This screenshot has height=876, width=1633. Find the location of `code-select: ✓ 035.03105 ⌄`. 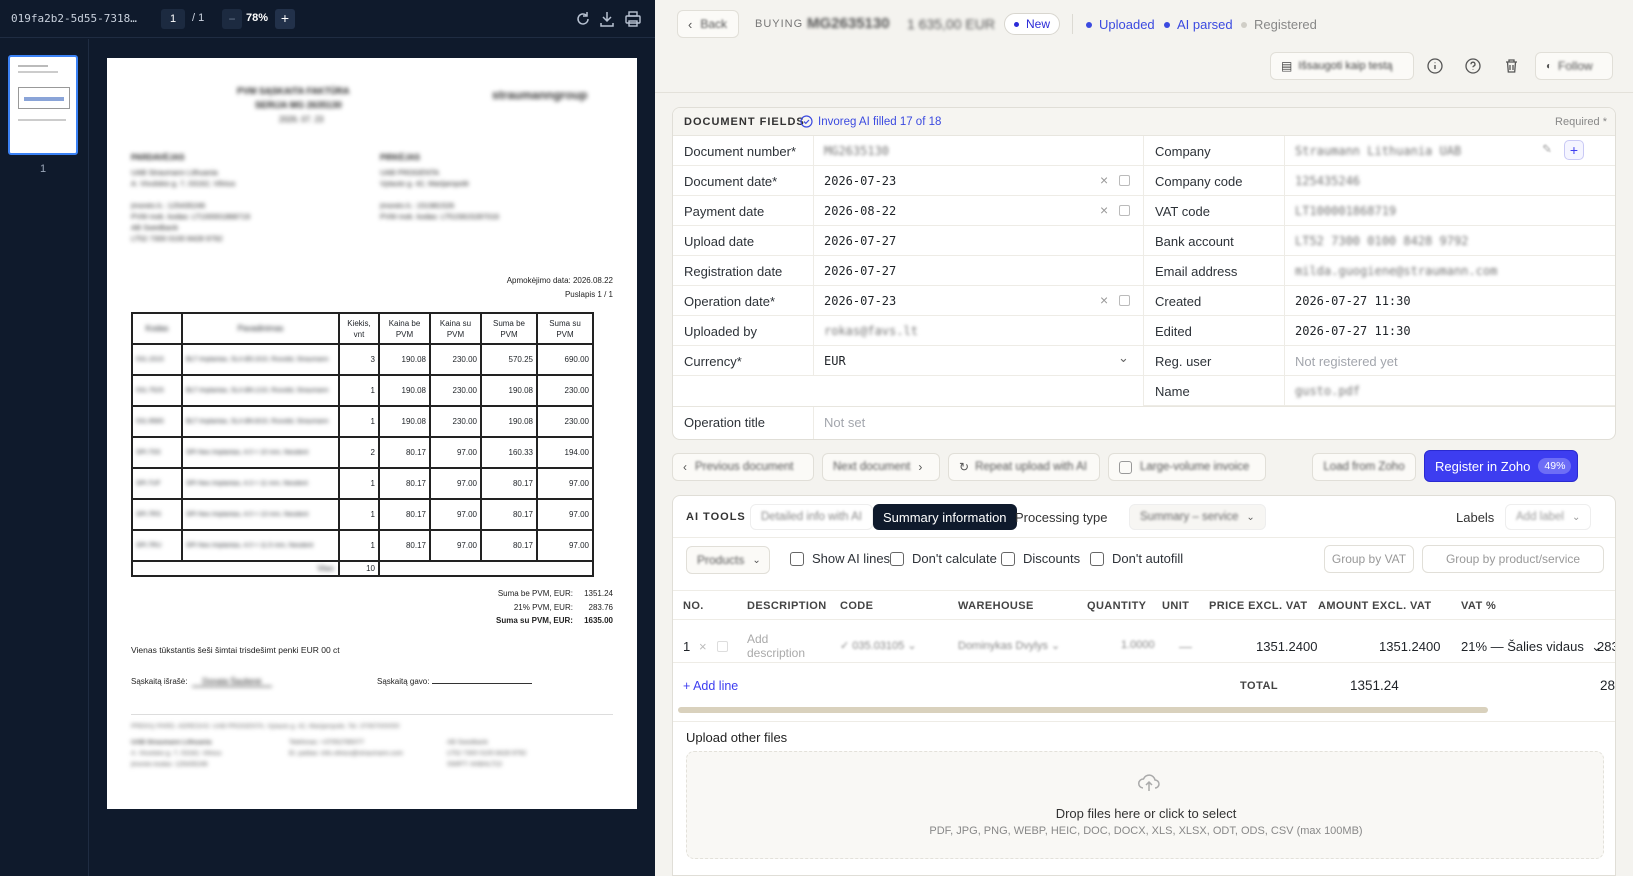

code-select: ✓ 035.03105 ⌄ is located at coordinates (878, 645).